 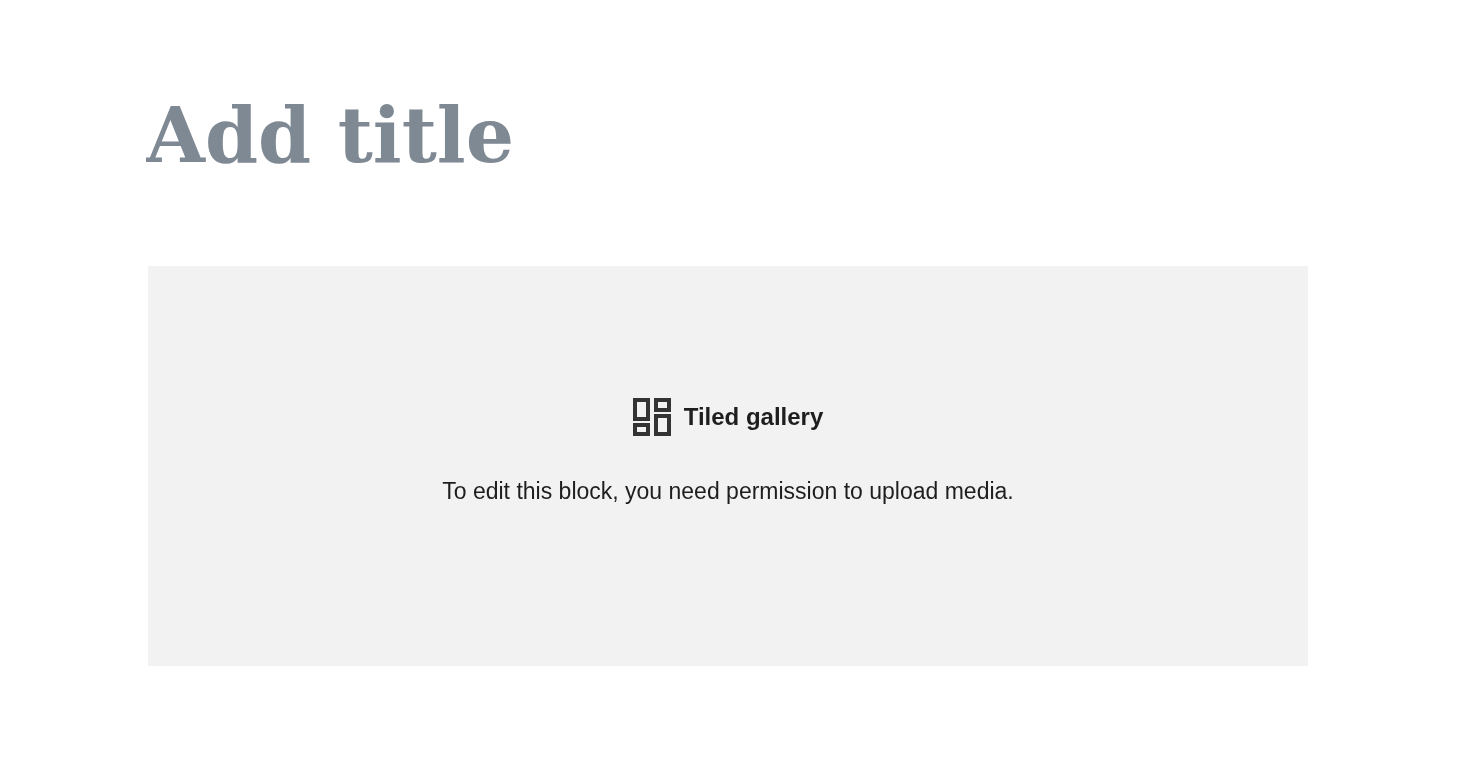 What do you see at coordinates (651, 417) in the screenshot?
I see `gallery-icon` at bounding box center [651, 417].